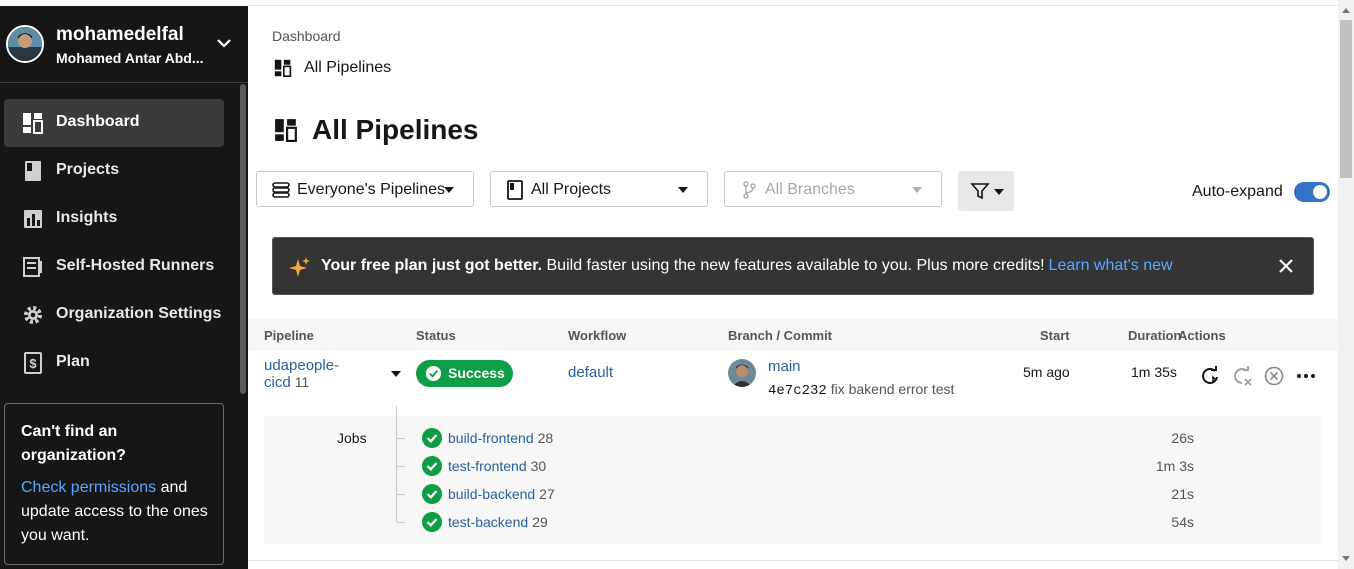 The image size is (1354, 569). What do you see at coordinates (33, 219) in the screenshot?
I see `insights-icon` at bounding box center [33, 219].